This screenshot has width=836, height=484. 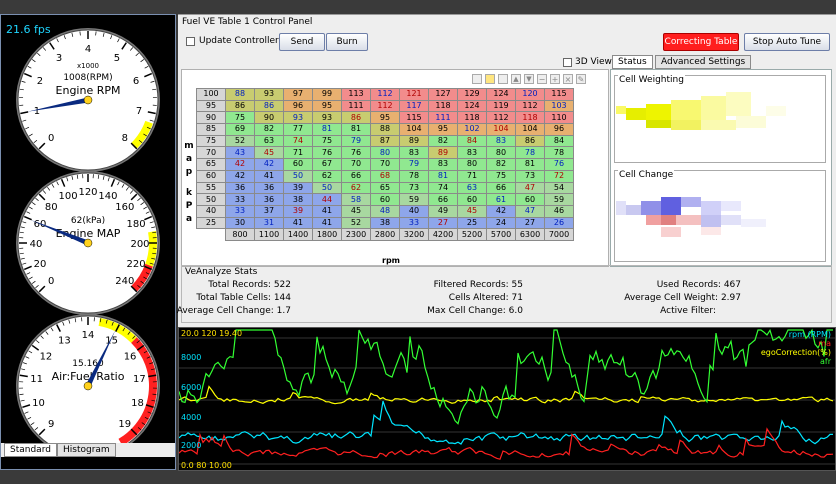 I want to click on correcting-table-button: Correcting Table, so click(x=701, y=42).